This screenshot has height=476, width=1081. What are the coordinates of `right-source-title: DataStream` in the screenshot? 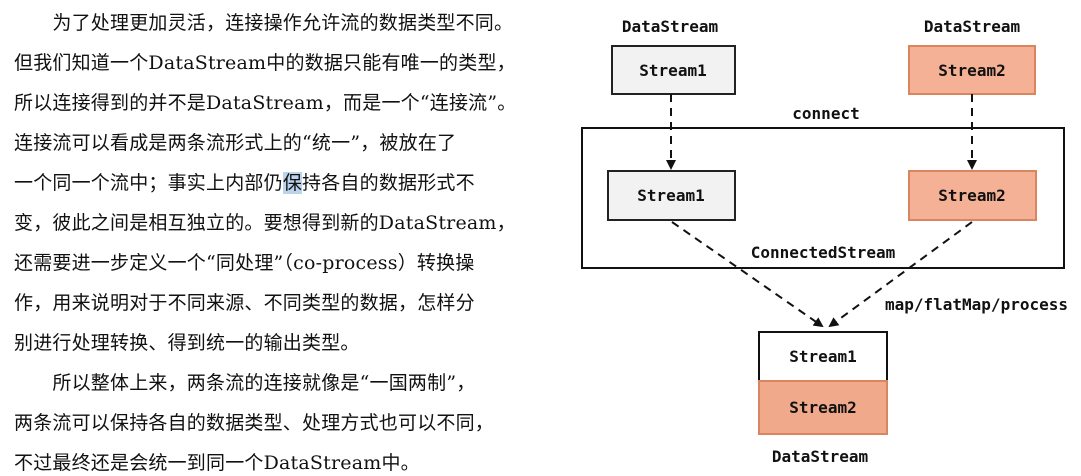 It's located at (972, 26).